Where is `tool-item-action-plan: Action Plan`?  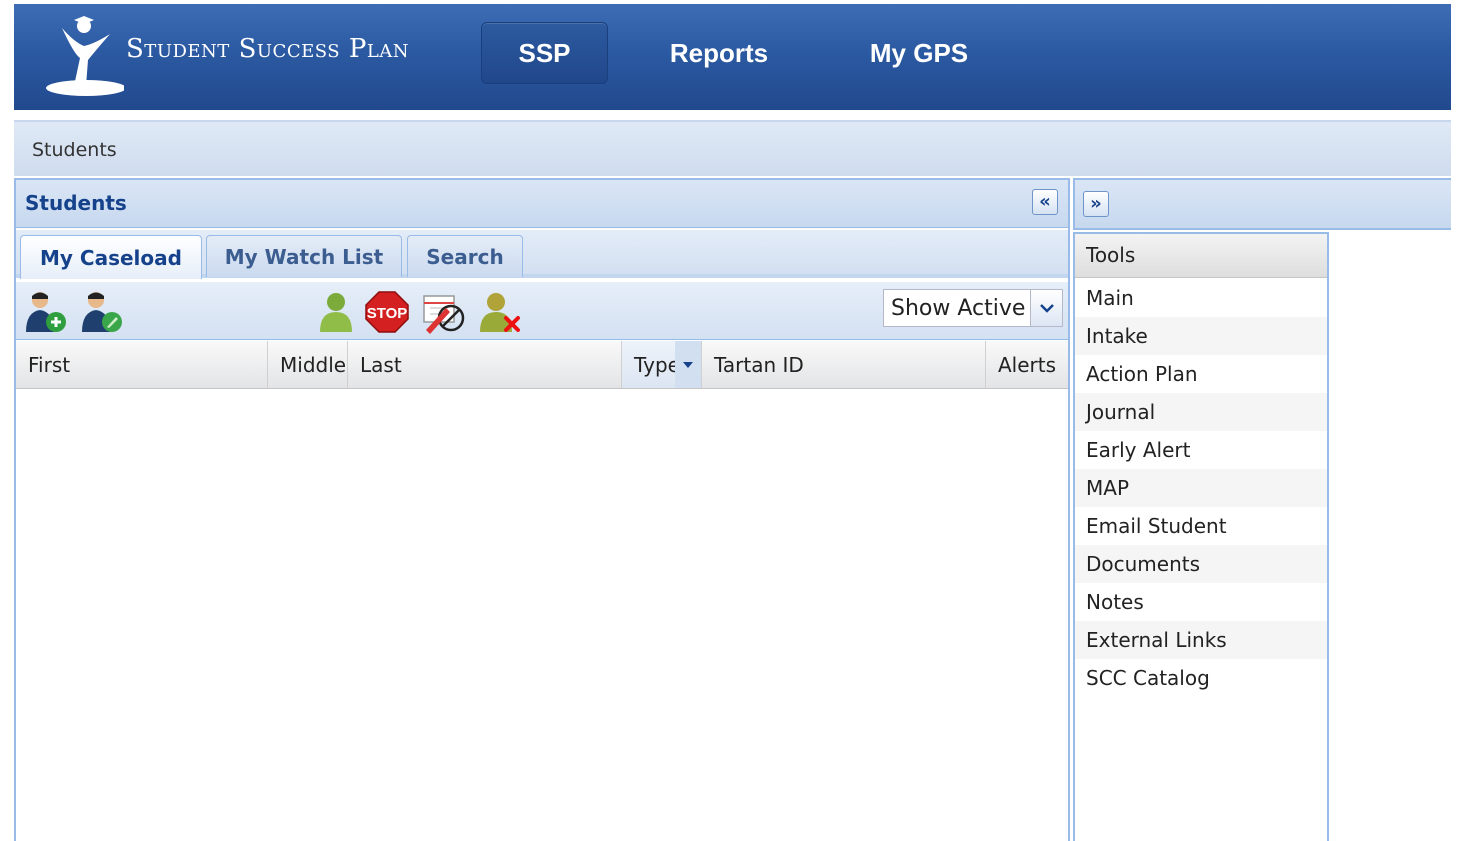 tool-item-action-plan: Action Plan is located at coordinates (1201, 374).